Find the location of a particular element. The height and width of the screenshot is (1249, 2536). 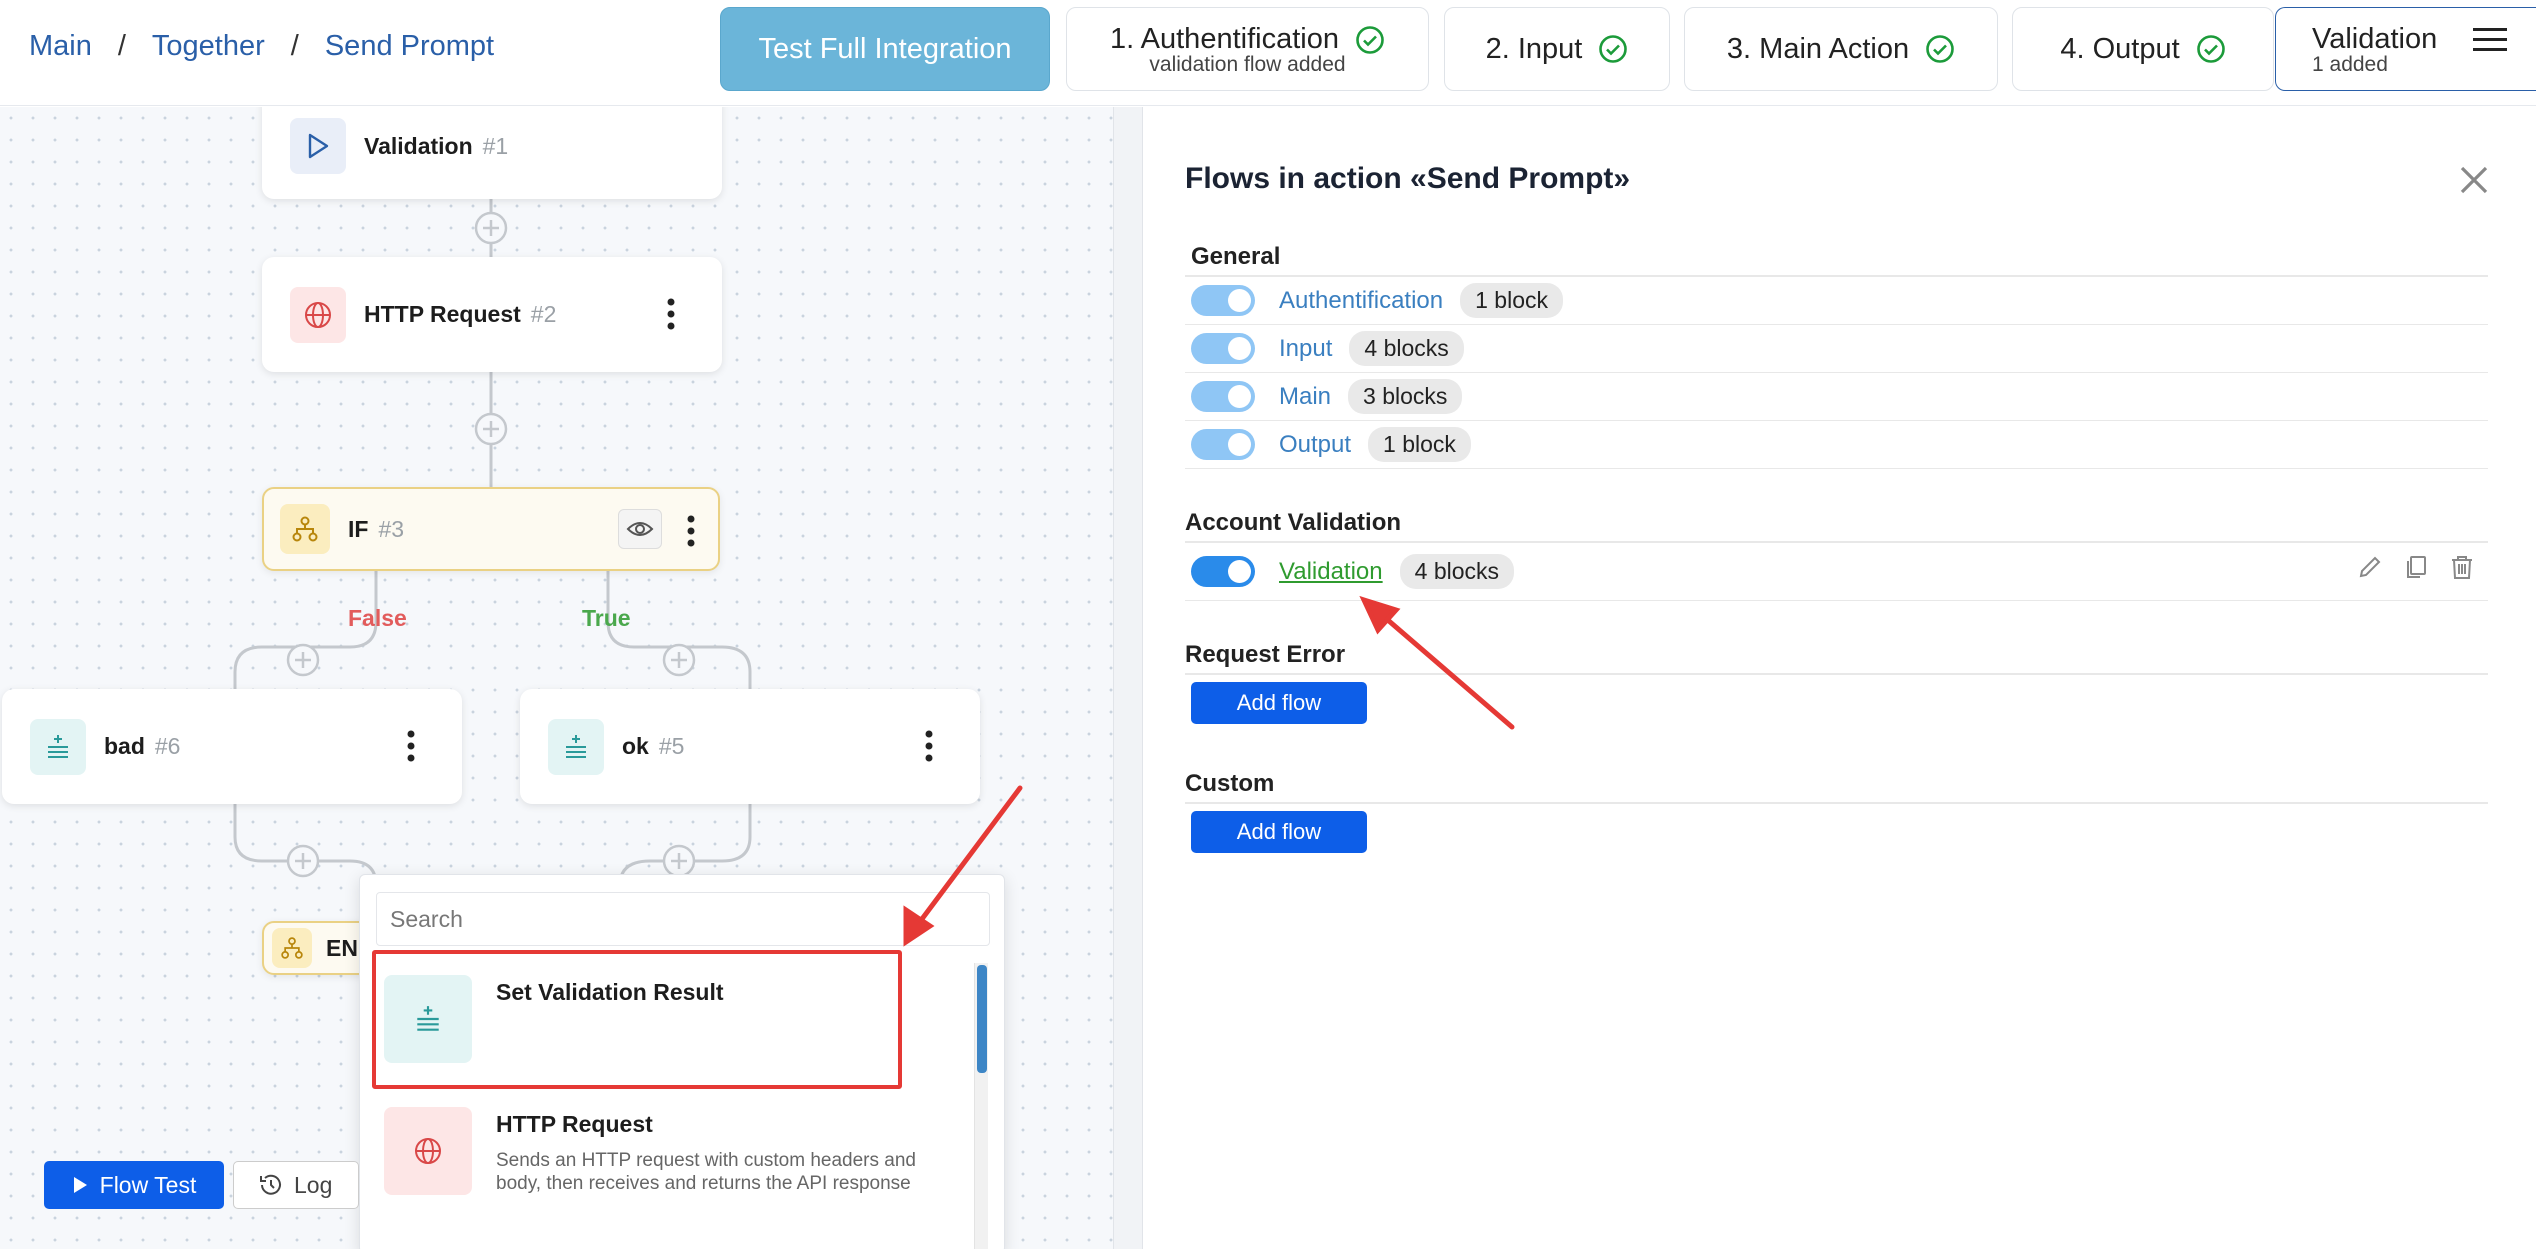

node-name: bad is located at coordinates (124, 746).